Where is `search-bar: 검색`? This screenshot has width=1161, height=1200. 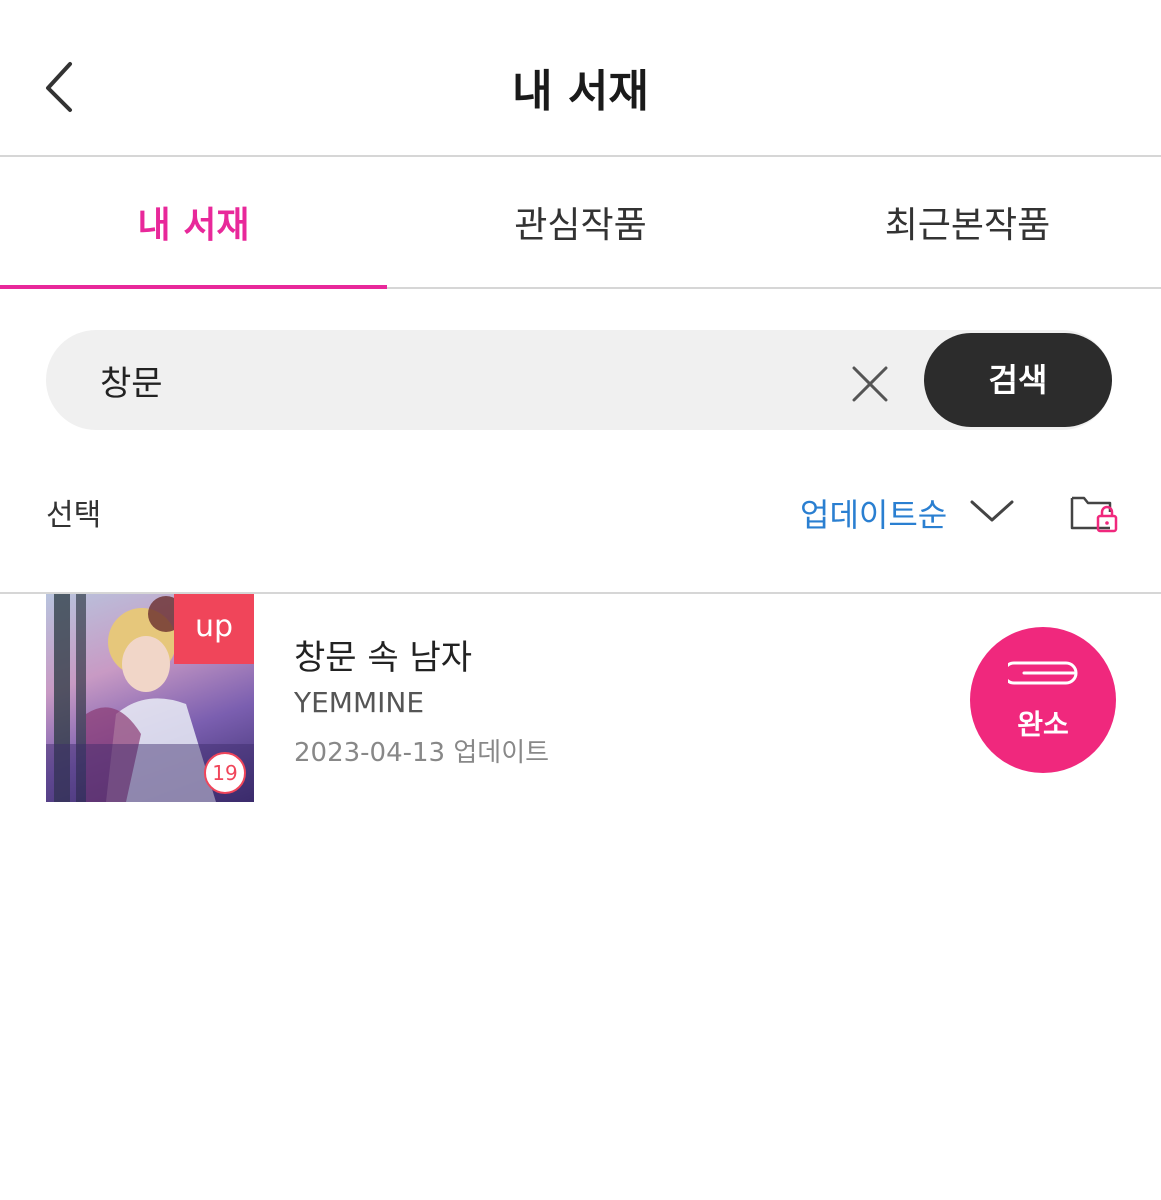 search-bar: 검색 is located at coordinates (579, 380).